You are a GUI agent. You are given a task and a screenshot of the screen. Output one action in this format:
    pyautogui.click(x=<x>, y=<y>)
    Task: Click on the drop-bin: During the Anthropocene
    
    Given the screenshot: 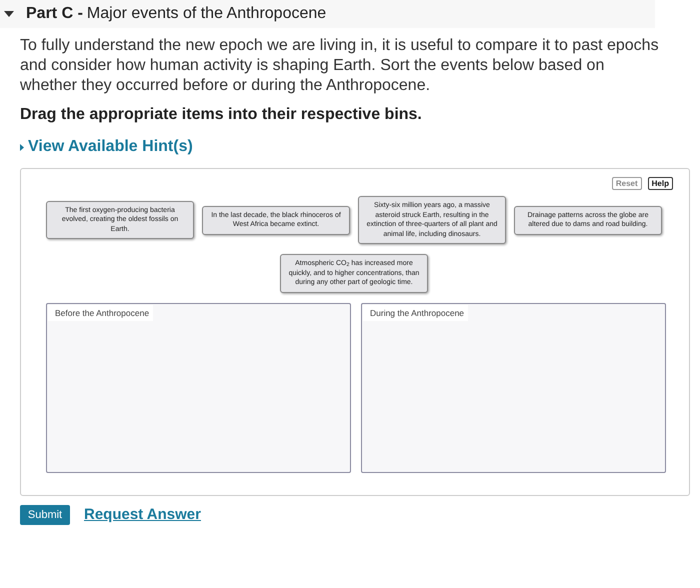 What is the action you would take?
    pyautogui.click(x=513, y=387)
    